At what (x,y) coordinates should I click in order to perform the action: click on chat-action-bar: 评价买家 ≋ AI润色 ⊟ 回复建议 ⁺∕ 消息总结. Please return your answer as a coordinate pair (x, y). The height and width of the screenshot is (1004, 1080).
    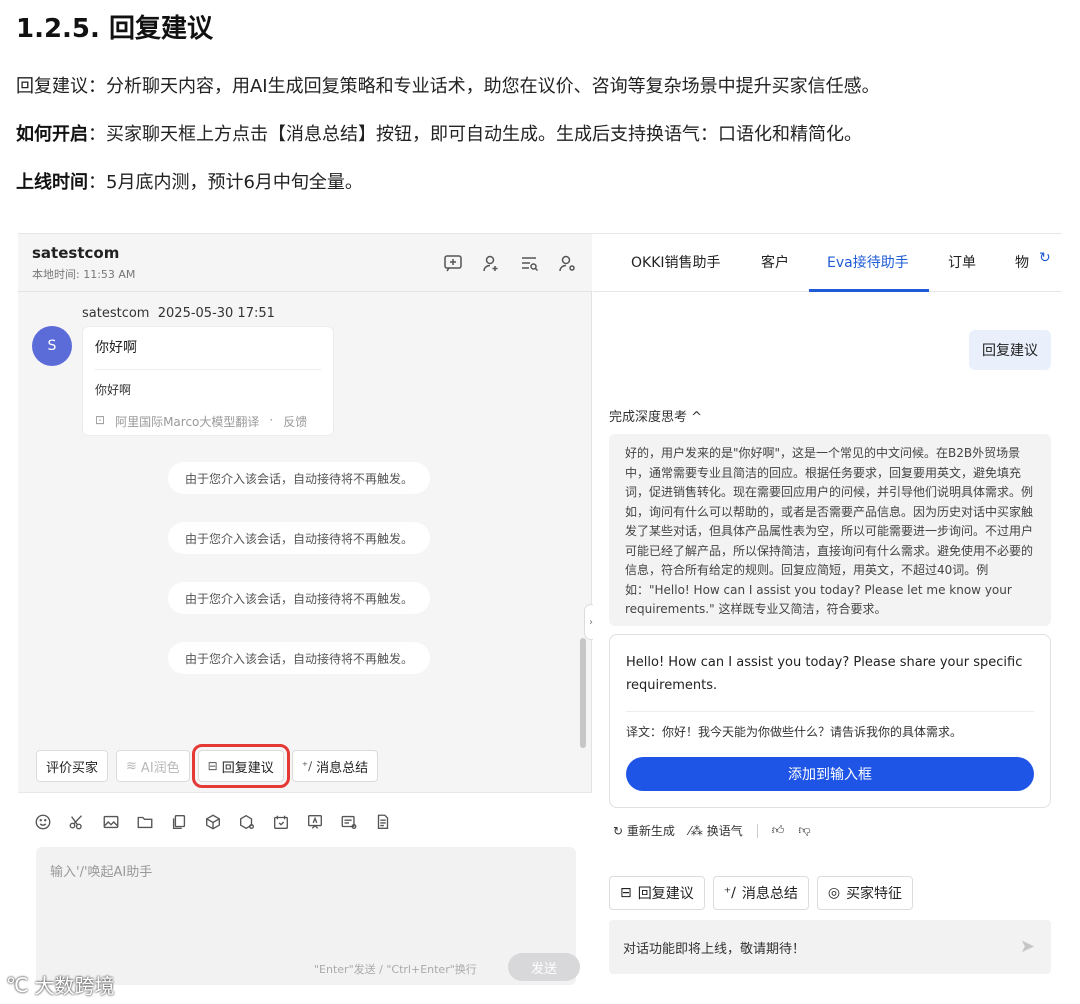
    Looking at the image, I should click on (207, 766).